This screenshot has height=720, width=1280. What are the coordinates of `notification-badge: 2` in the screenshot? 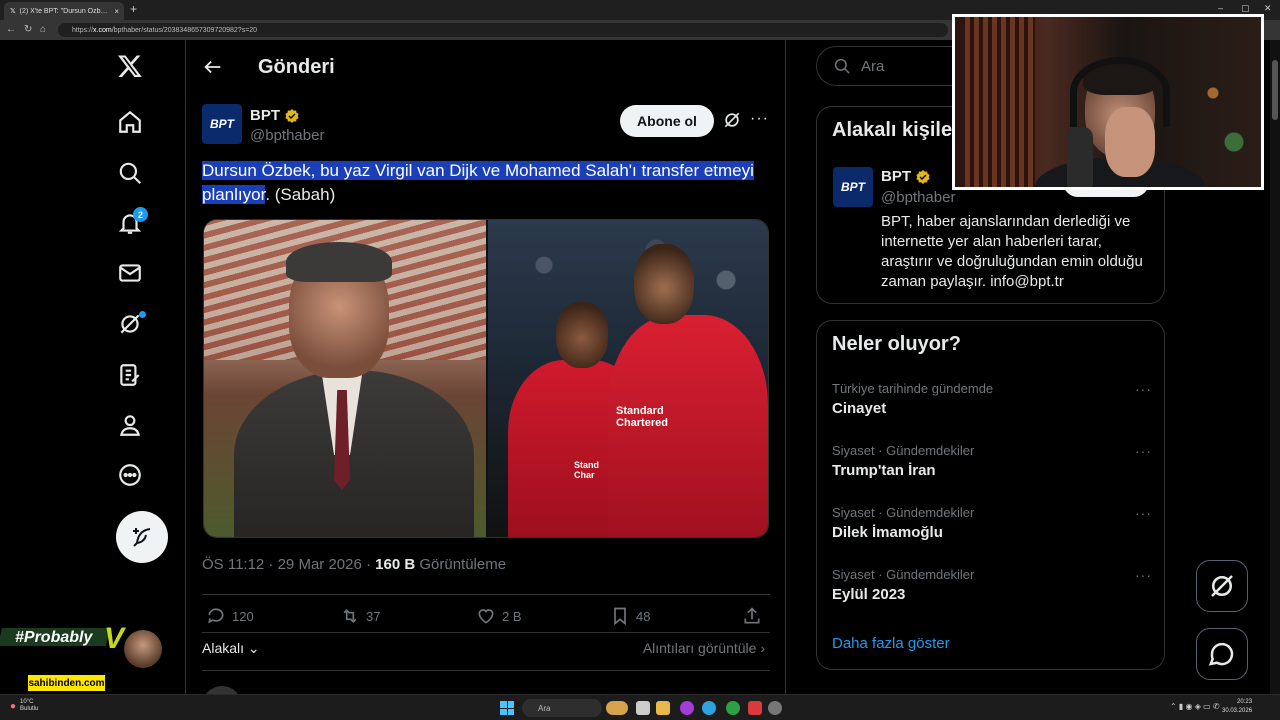 It's located at (140, 214).